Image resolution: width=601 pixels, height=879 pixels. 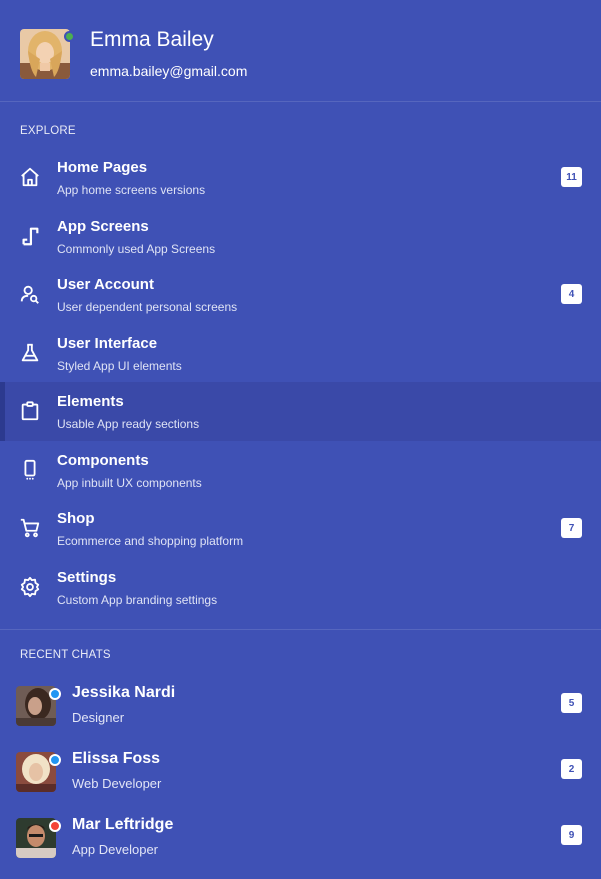 I want to click on nav-item-shop: Shop Ecommerce and shopping platform 7, so click(x=300, y=528).